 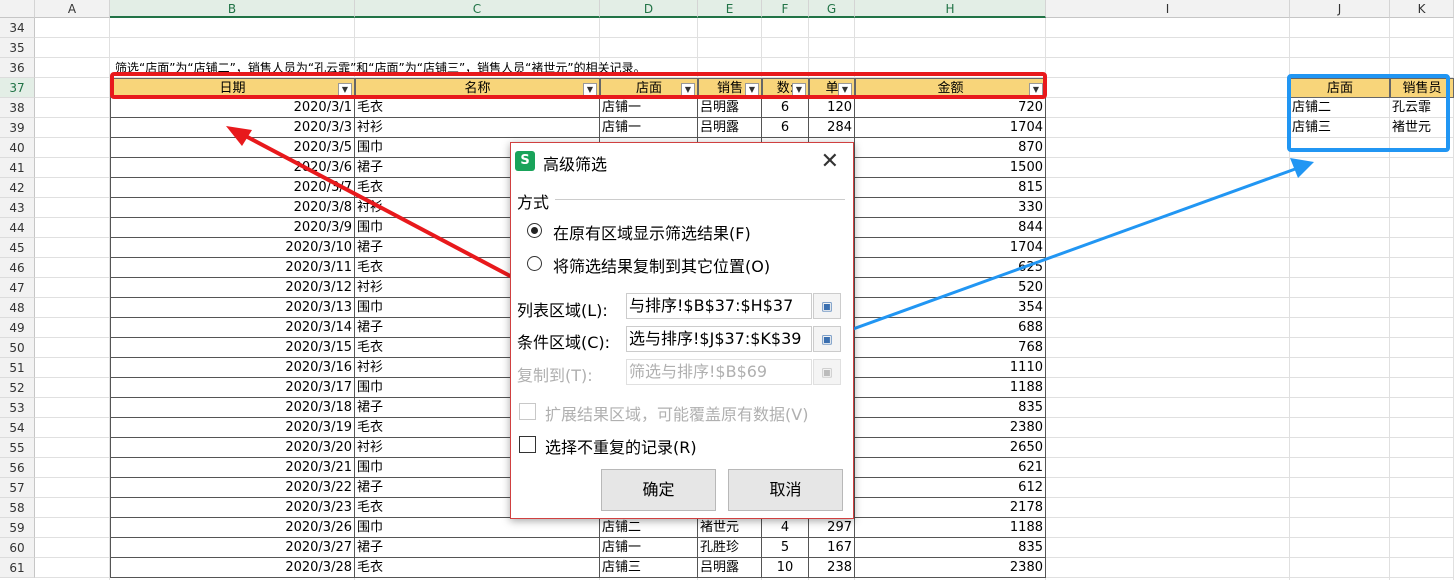 I want to click on criteria-range-label: 条件区域(C):, so click(x=564, y=342).